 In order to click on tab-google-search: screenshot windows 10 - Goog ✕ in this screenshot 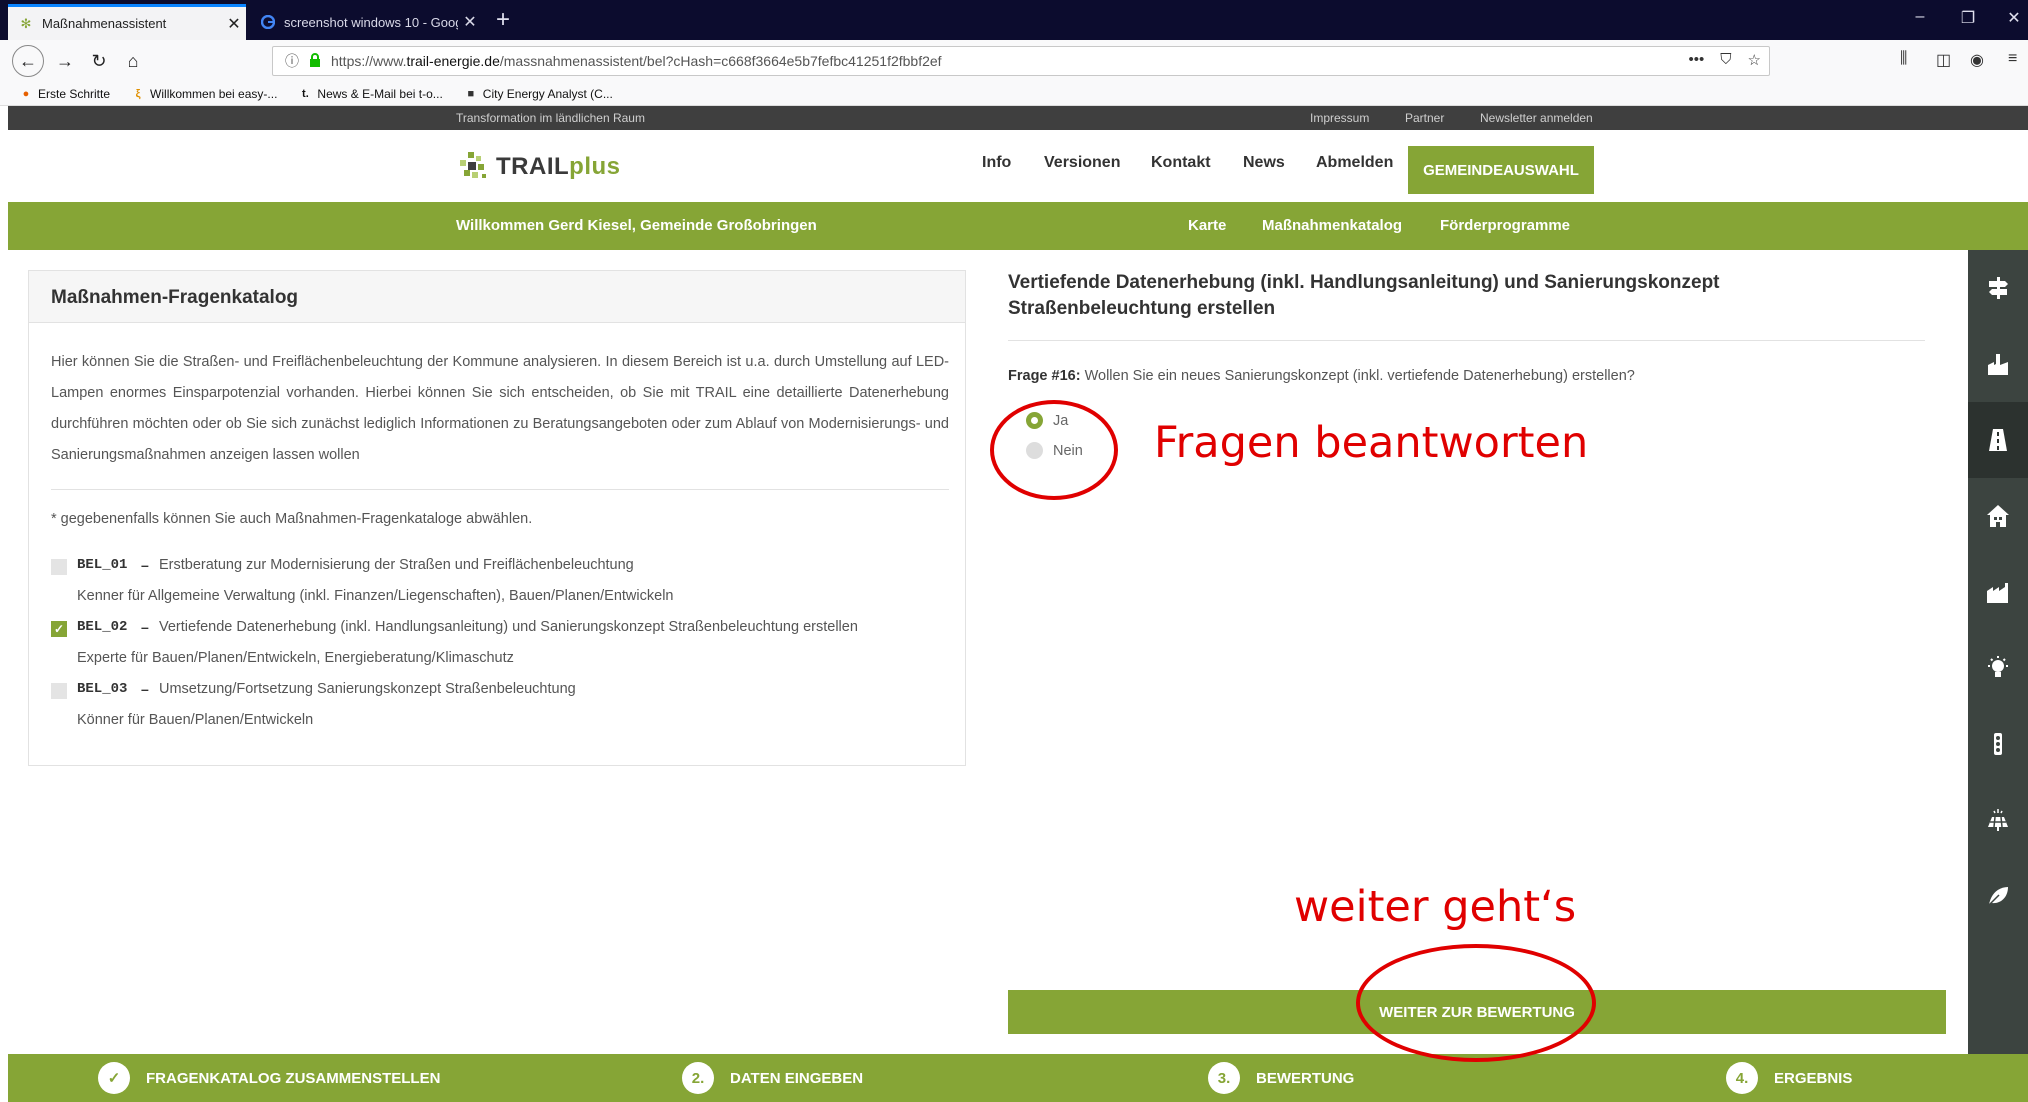, I will do `click(366, 22)`.